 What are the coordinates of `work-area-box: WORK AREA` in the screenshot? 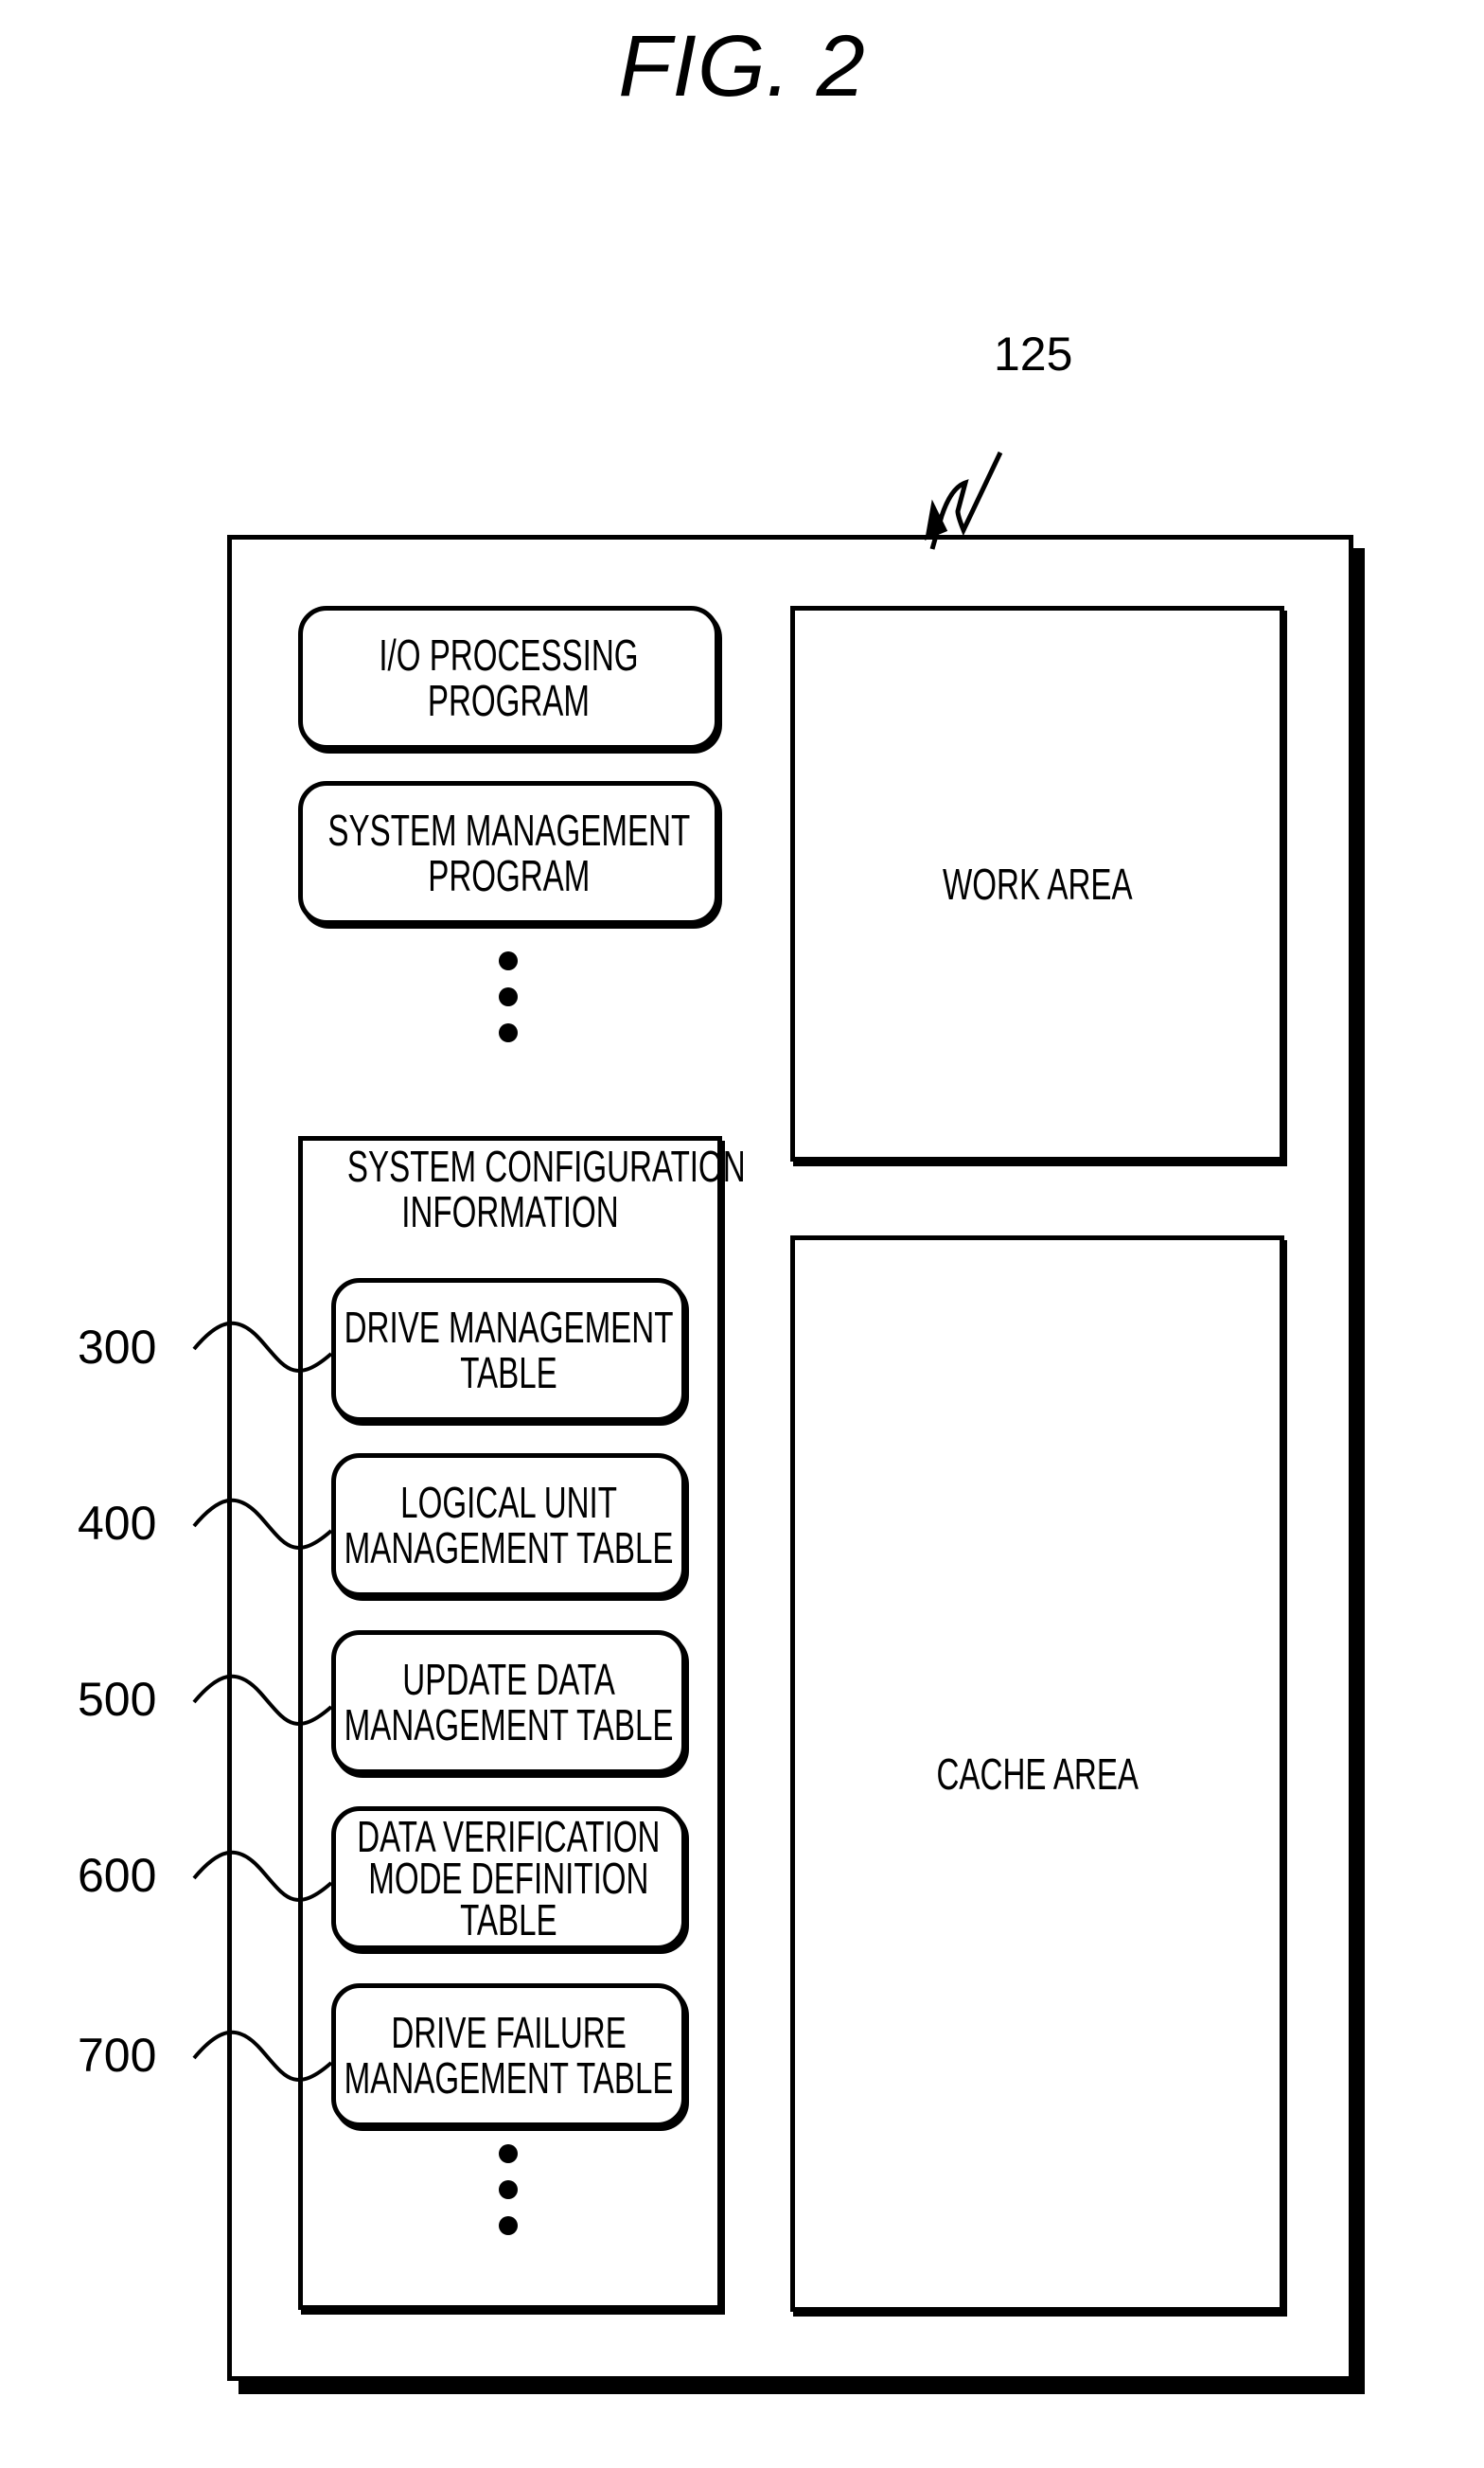 It's located at (1037, 884).